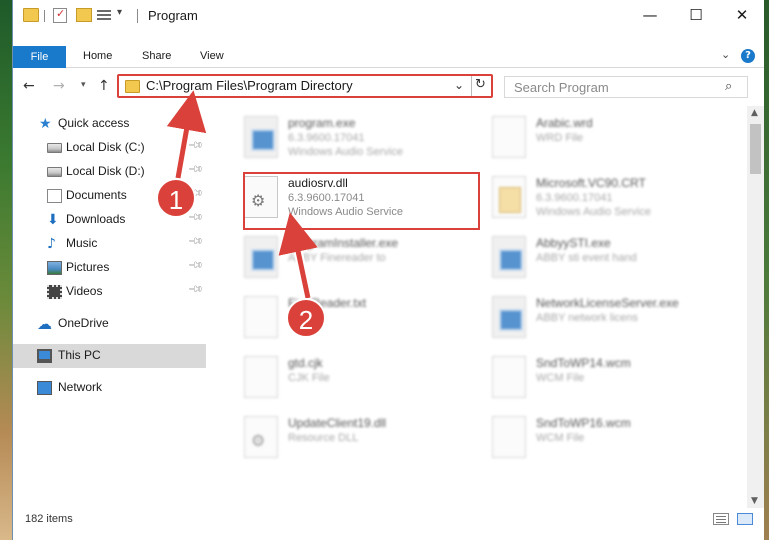  Describe the element at coordinates (309, 378) in the screenshot. I see `file-type: CJK File` at that location.